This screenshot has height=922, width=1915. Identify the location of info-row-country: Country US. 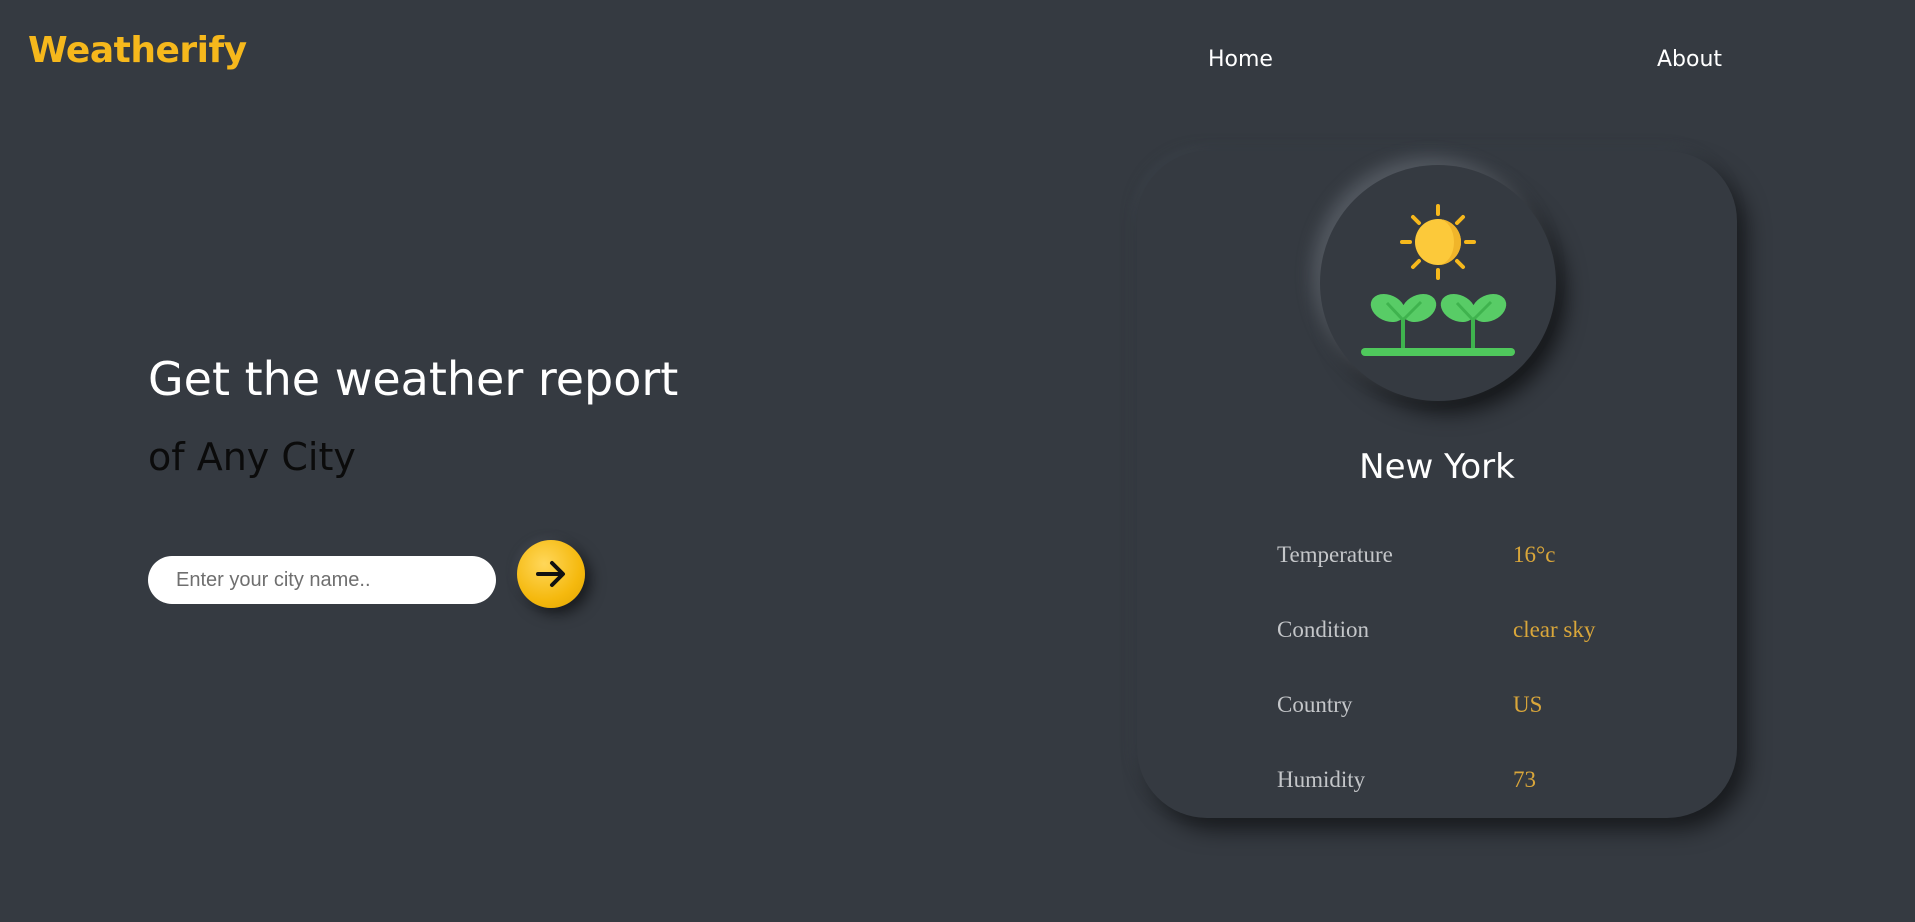
(1477, 708).